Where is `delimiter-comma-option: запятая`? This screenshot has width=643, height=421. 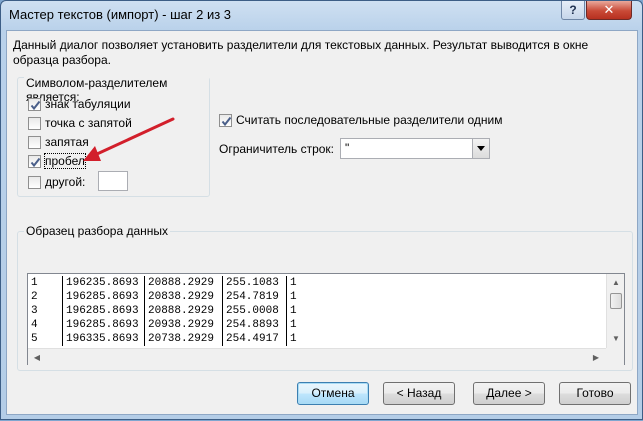 delimiter-comma-option: запятая is located at coordinates (58, 142).